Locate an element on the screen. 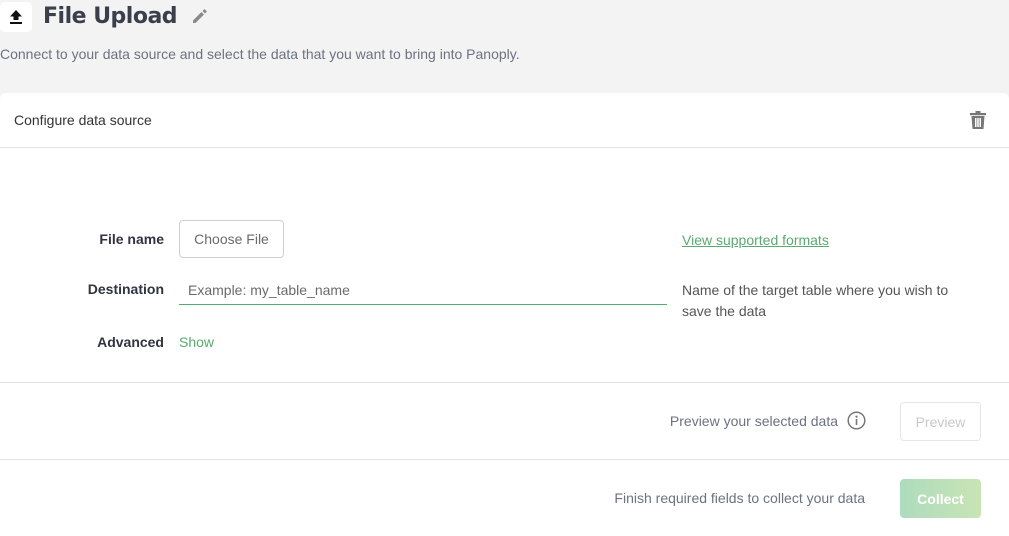  trash-icon is located at coordinates (978, 120).